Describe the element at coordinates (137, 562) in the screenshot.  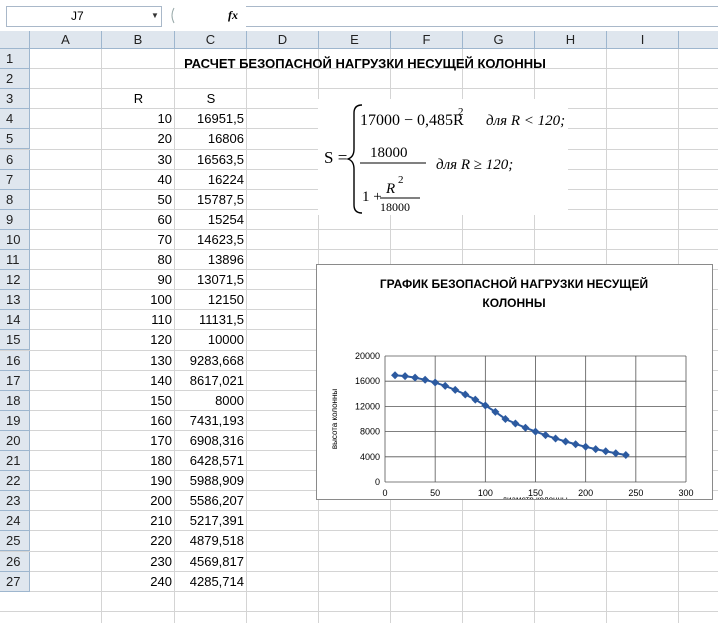
I see `cell-r: 230` at that location.